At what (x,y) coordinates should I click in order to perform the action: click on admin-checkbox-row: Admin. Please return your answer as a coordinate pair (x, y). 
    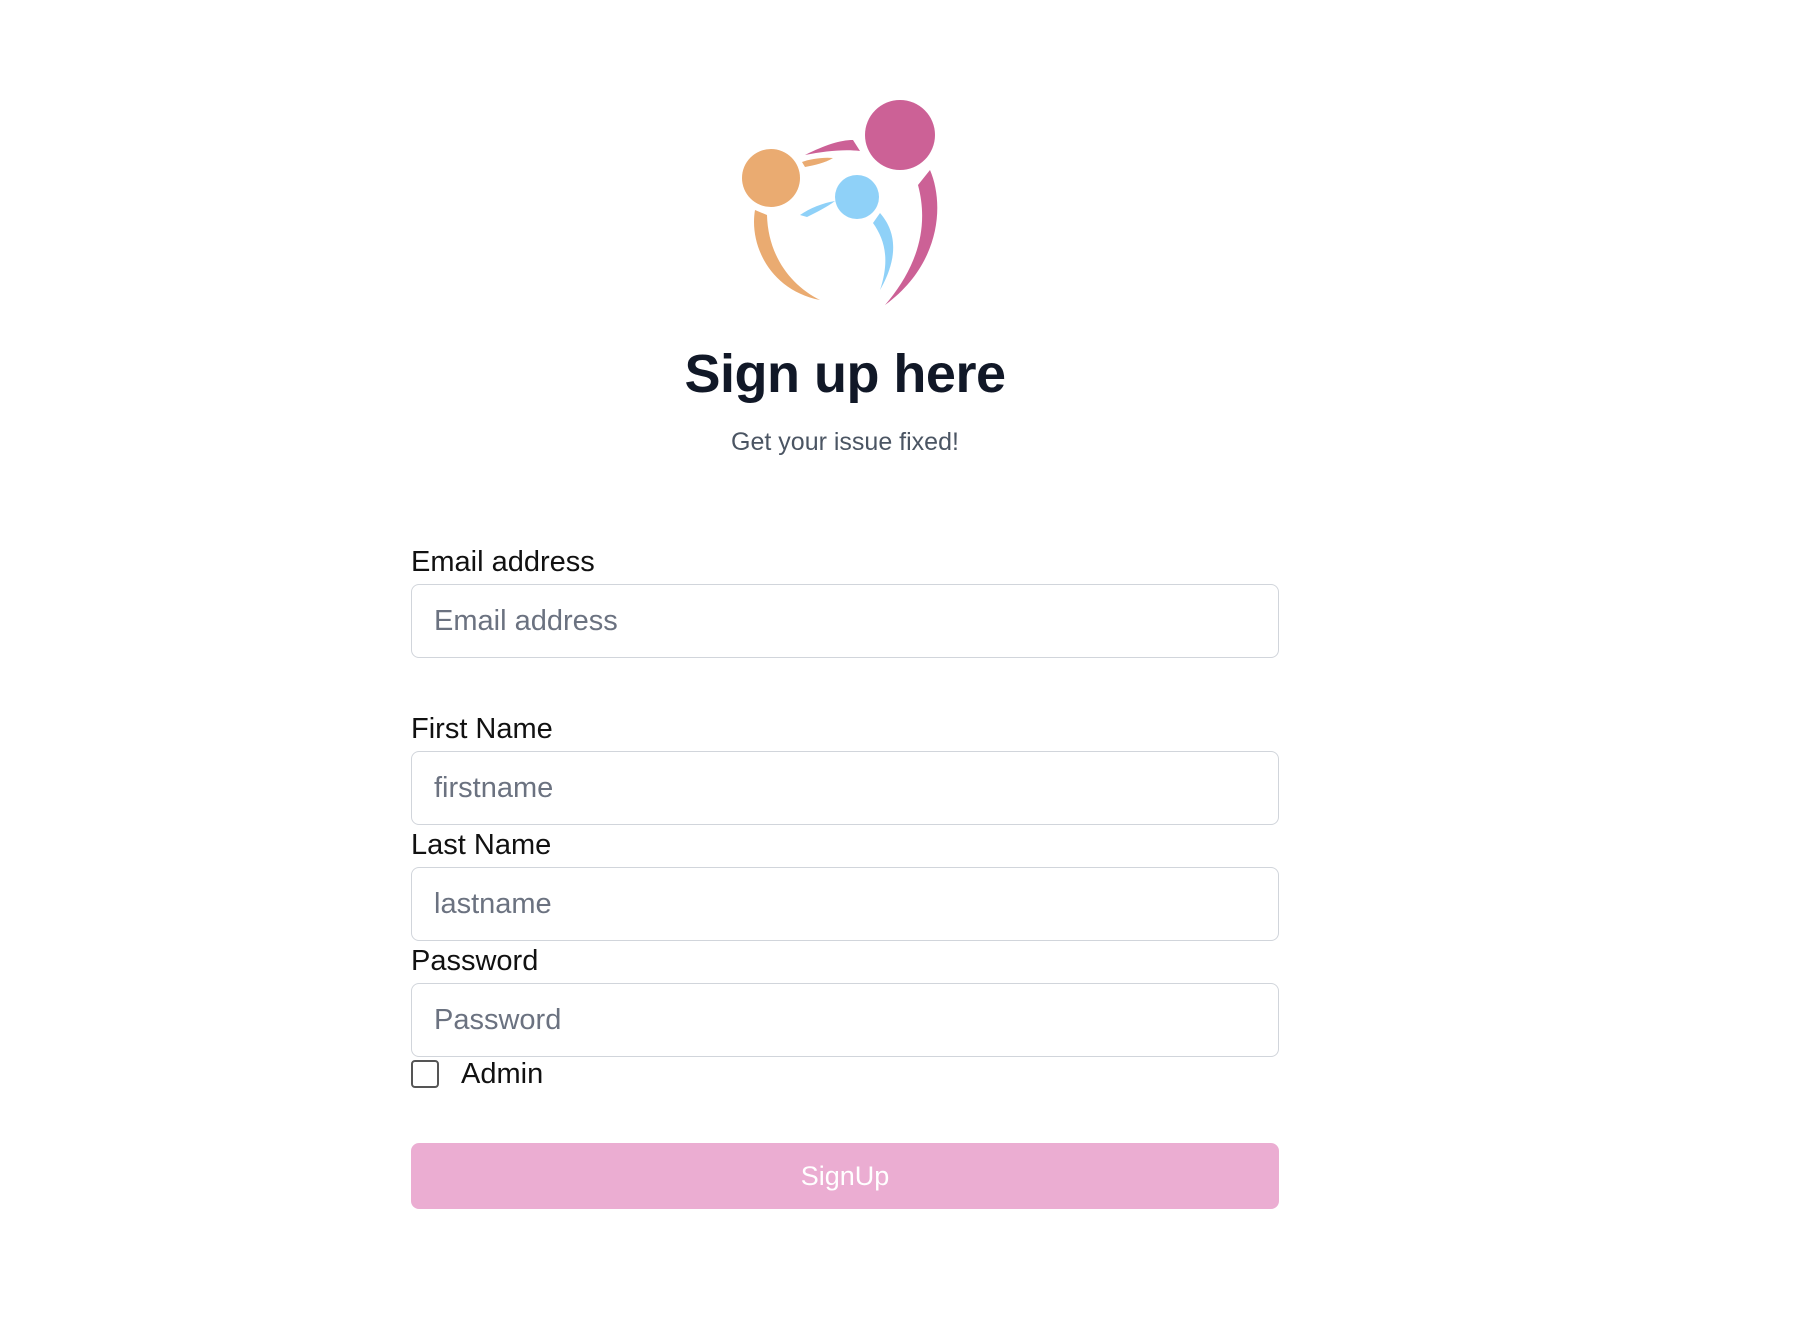
    Looking at the image, I should click on (611, 1075).